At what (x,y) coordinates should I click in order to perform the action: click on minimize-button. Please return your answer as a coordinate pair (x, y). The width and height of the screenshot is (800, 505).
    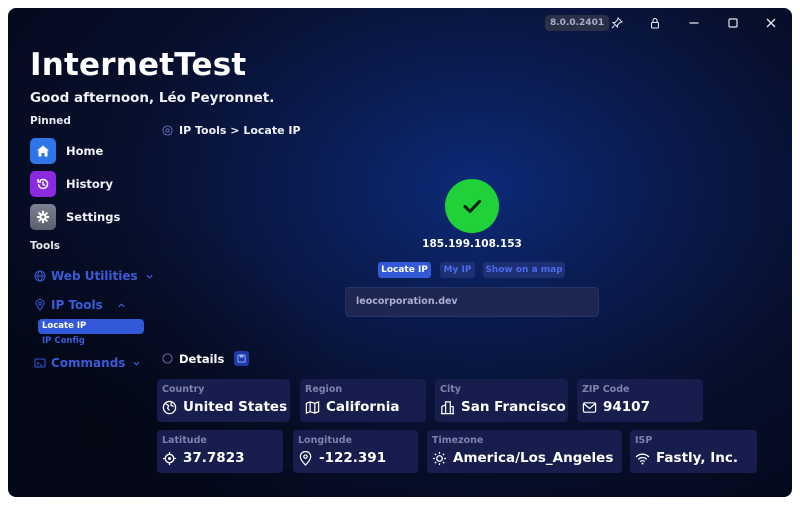
    Looking at the image, I should click on (694, 23).